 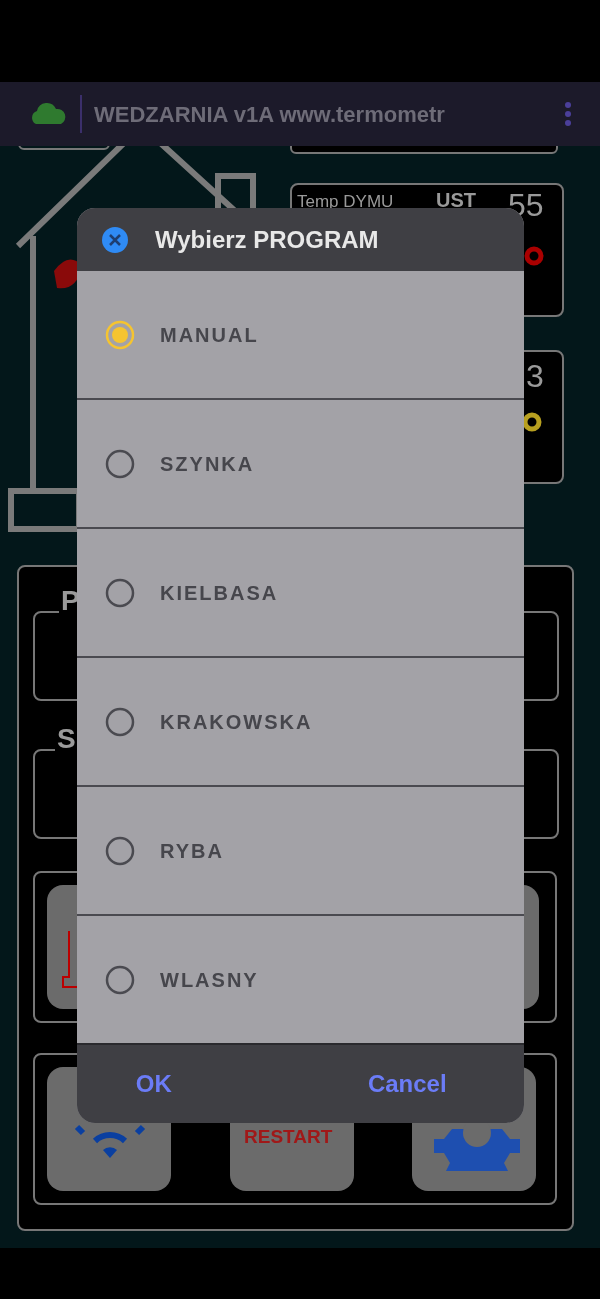 What do you see at coordinates (300, 462) in the screenshot?
I see `program-option: SZYNKA` at bounding box center [300, 462].